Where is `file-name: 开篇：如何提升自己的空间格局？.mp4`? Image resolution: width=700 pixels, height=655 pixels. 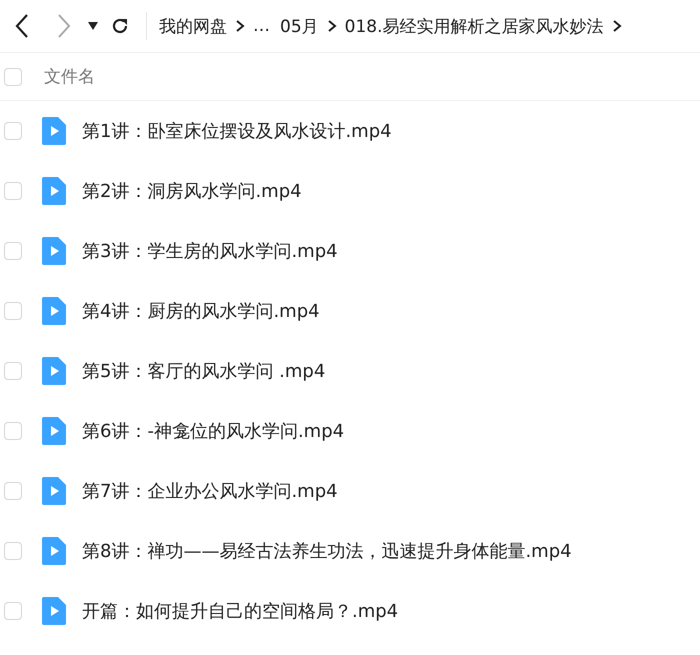
file-name: 开篇：如何提升自己的空间格局？.mp4 is located at coordinates (240, 611).